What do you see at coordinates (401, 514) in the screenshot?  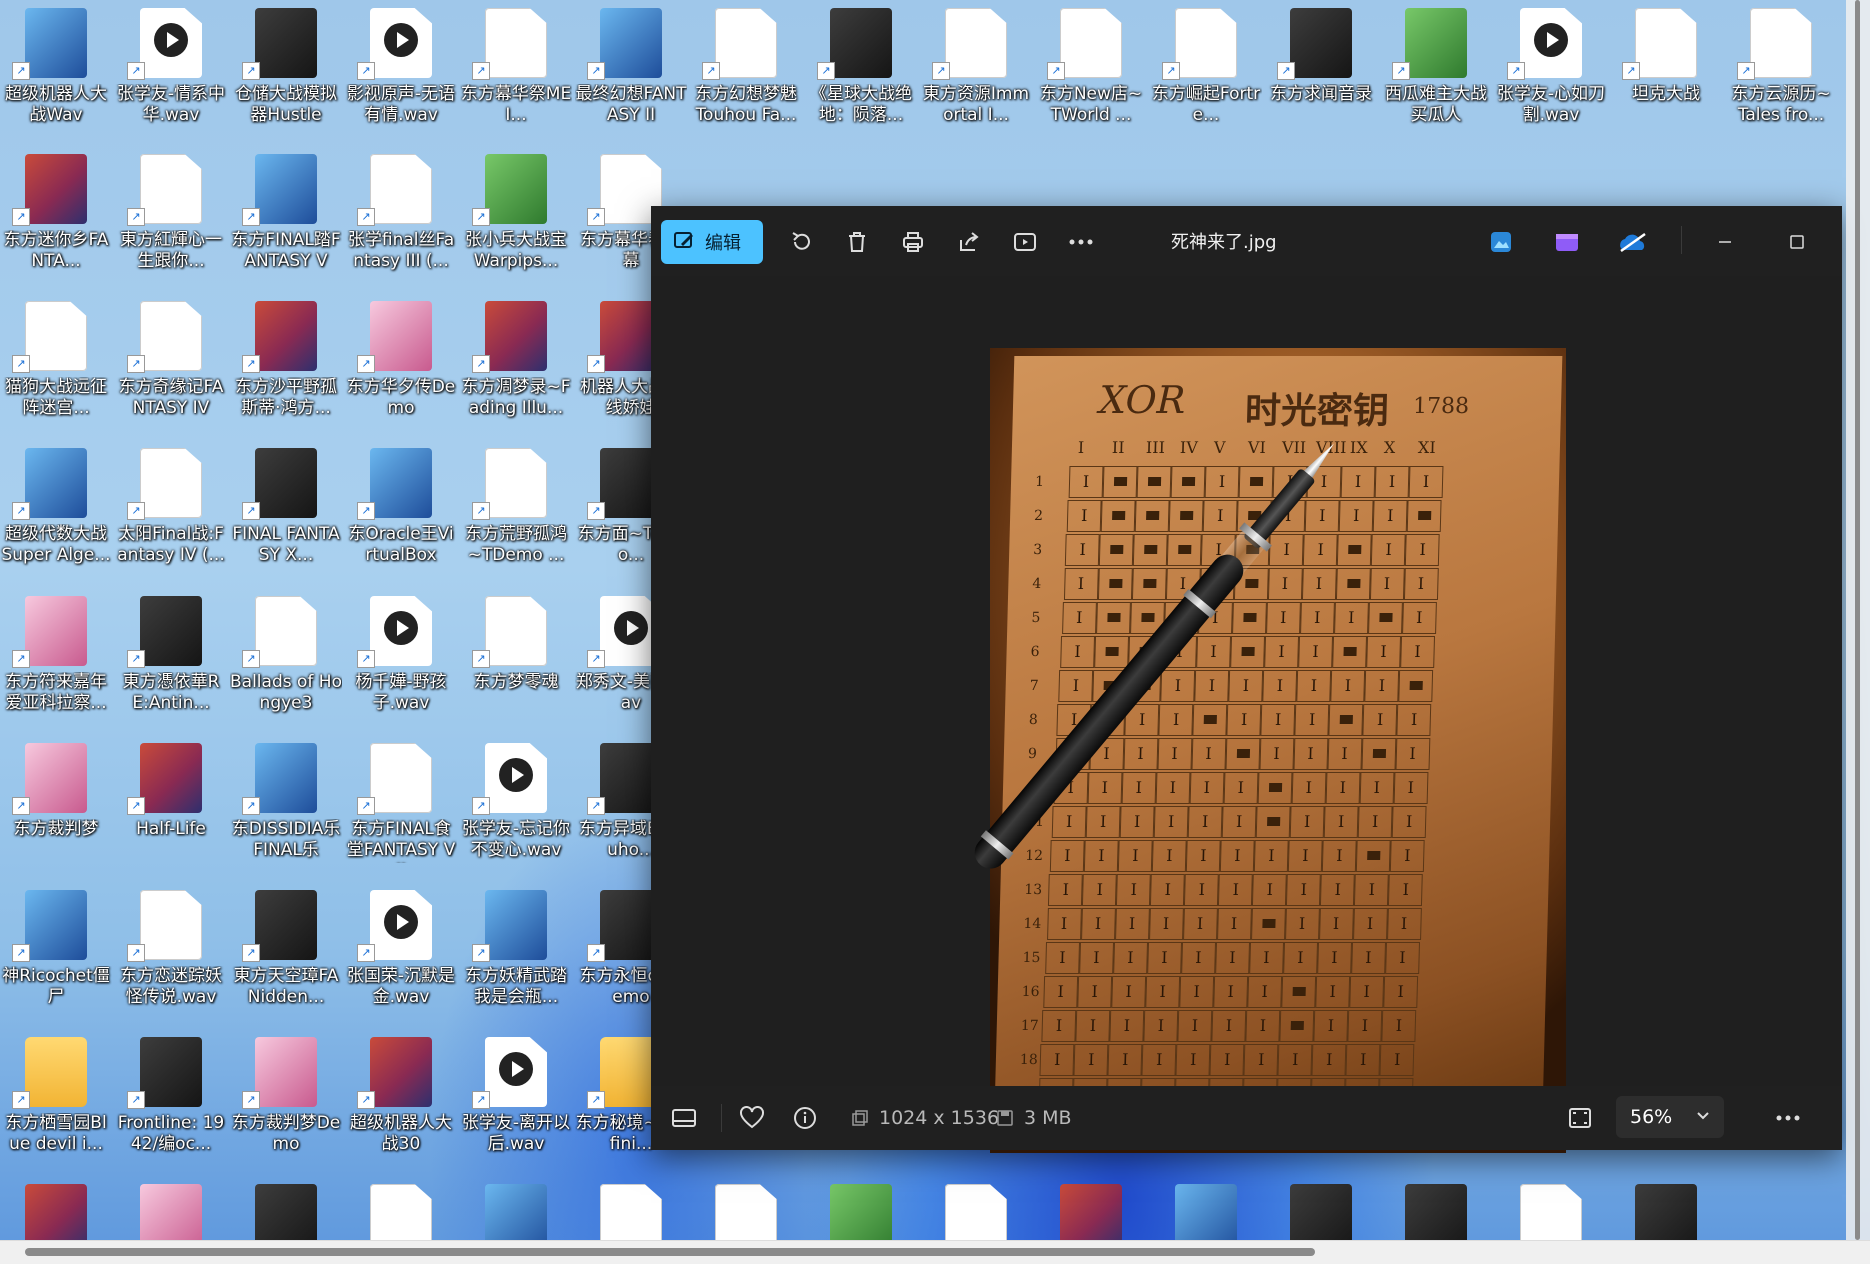 I see `desktop-icon: ↗ 东Oracle王VirtualBox` at bounding box center [401, 514].